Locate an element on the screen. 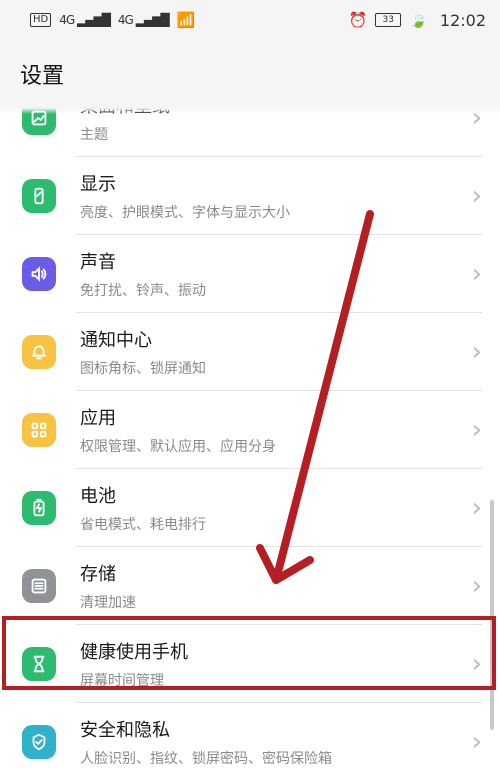 The width and height of the screenshot is (500, 768). battery-level: 33 is located at coordinates (388, 20).